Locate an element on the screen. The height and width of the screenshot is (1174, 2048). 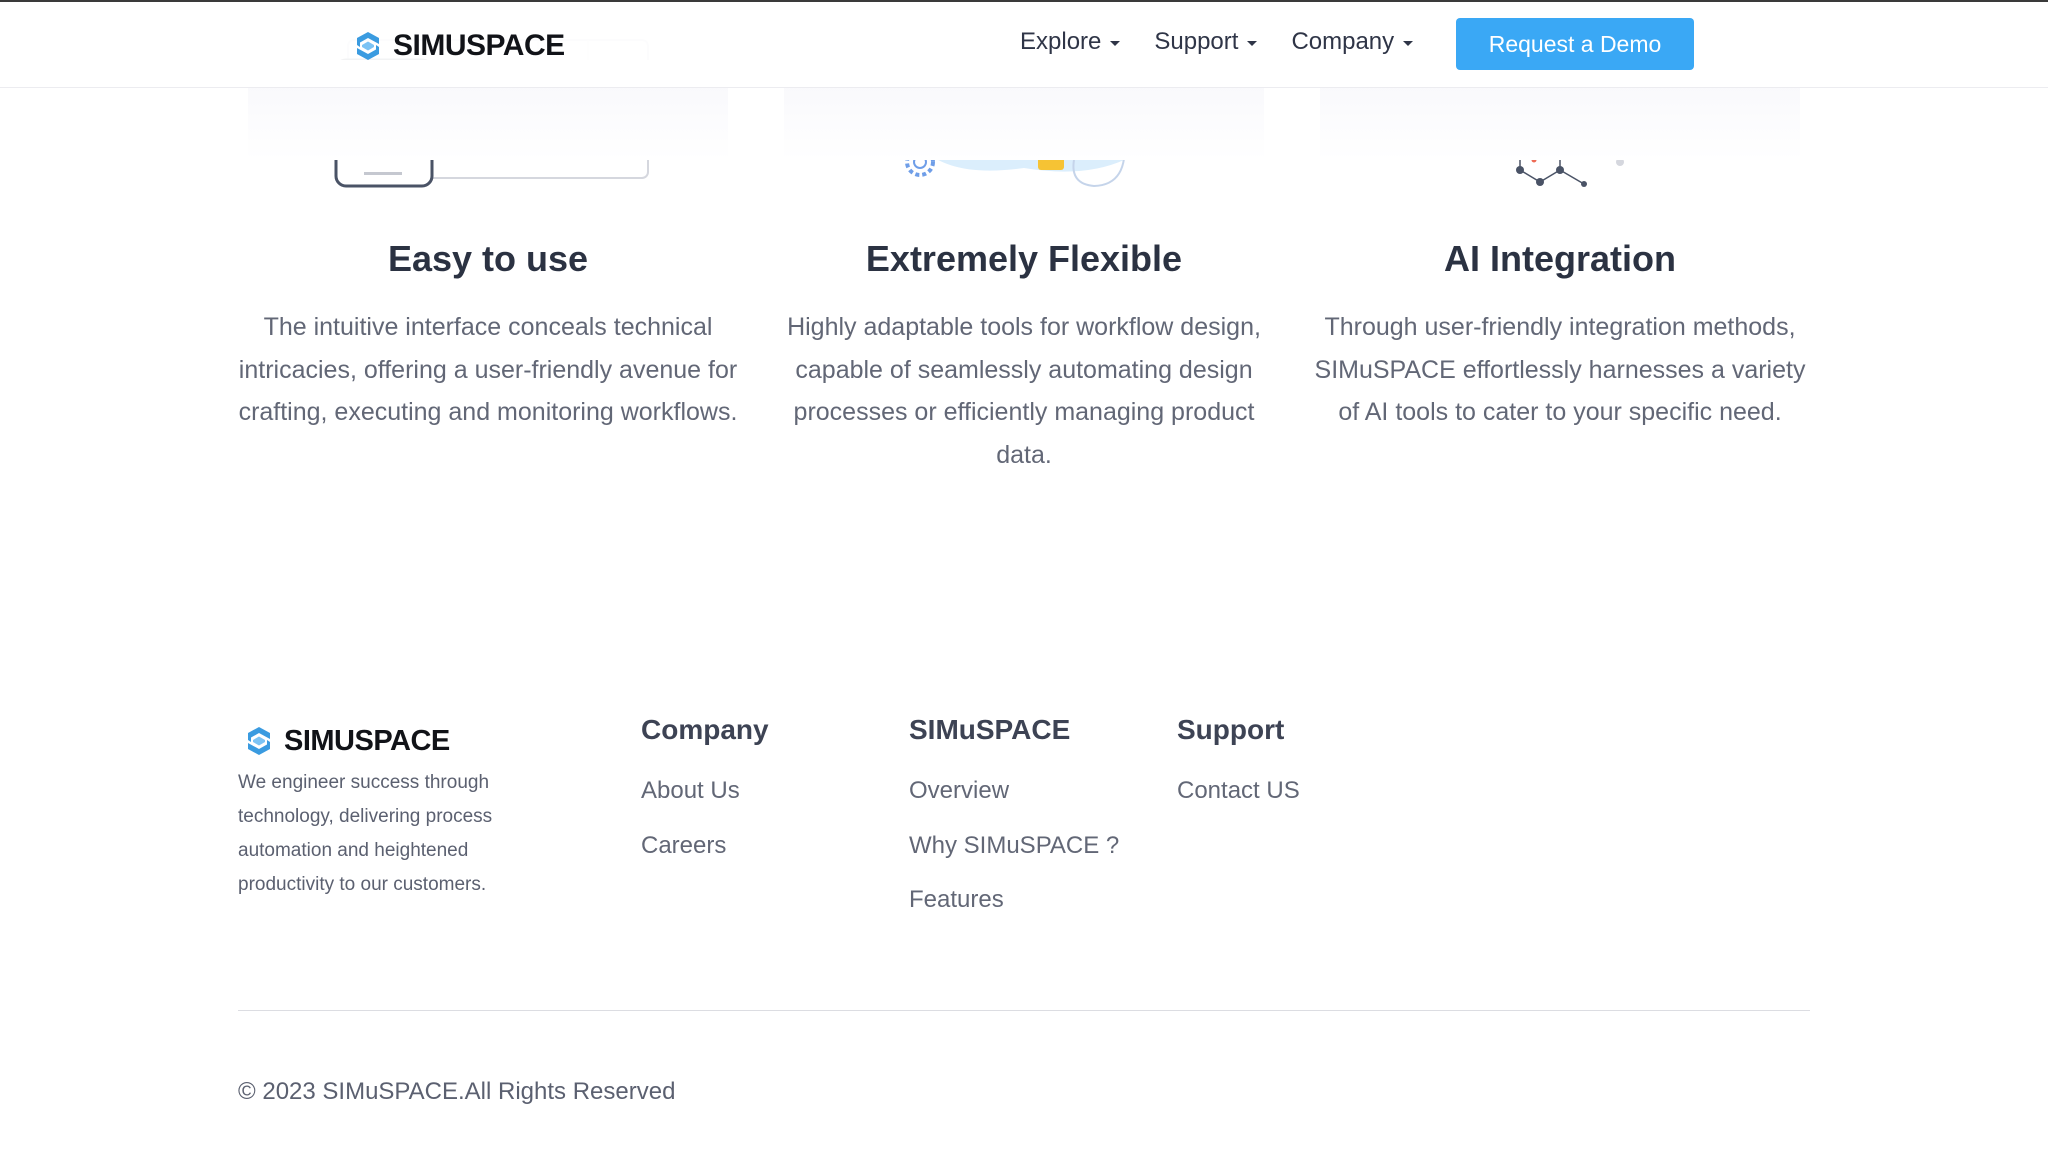
footer-column-title: Company is located at coordinates (705, 729).